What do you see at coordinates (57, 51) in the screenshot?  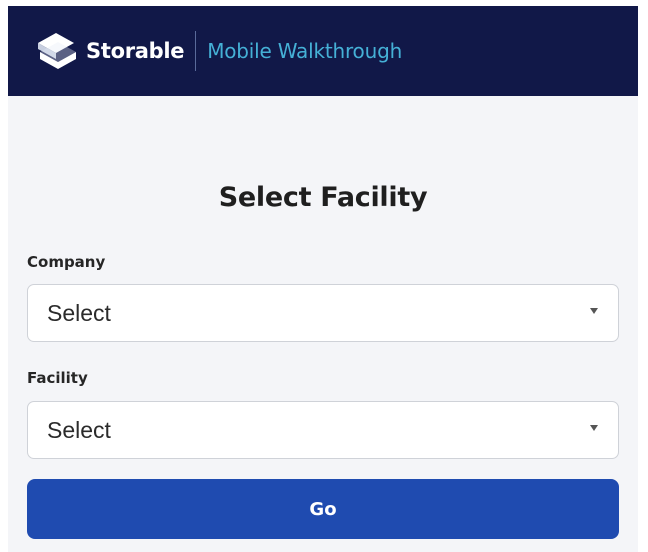 I see `storable-logo-icon` at bounding box center [57, 51].